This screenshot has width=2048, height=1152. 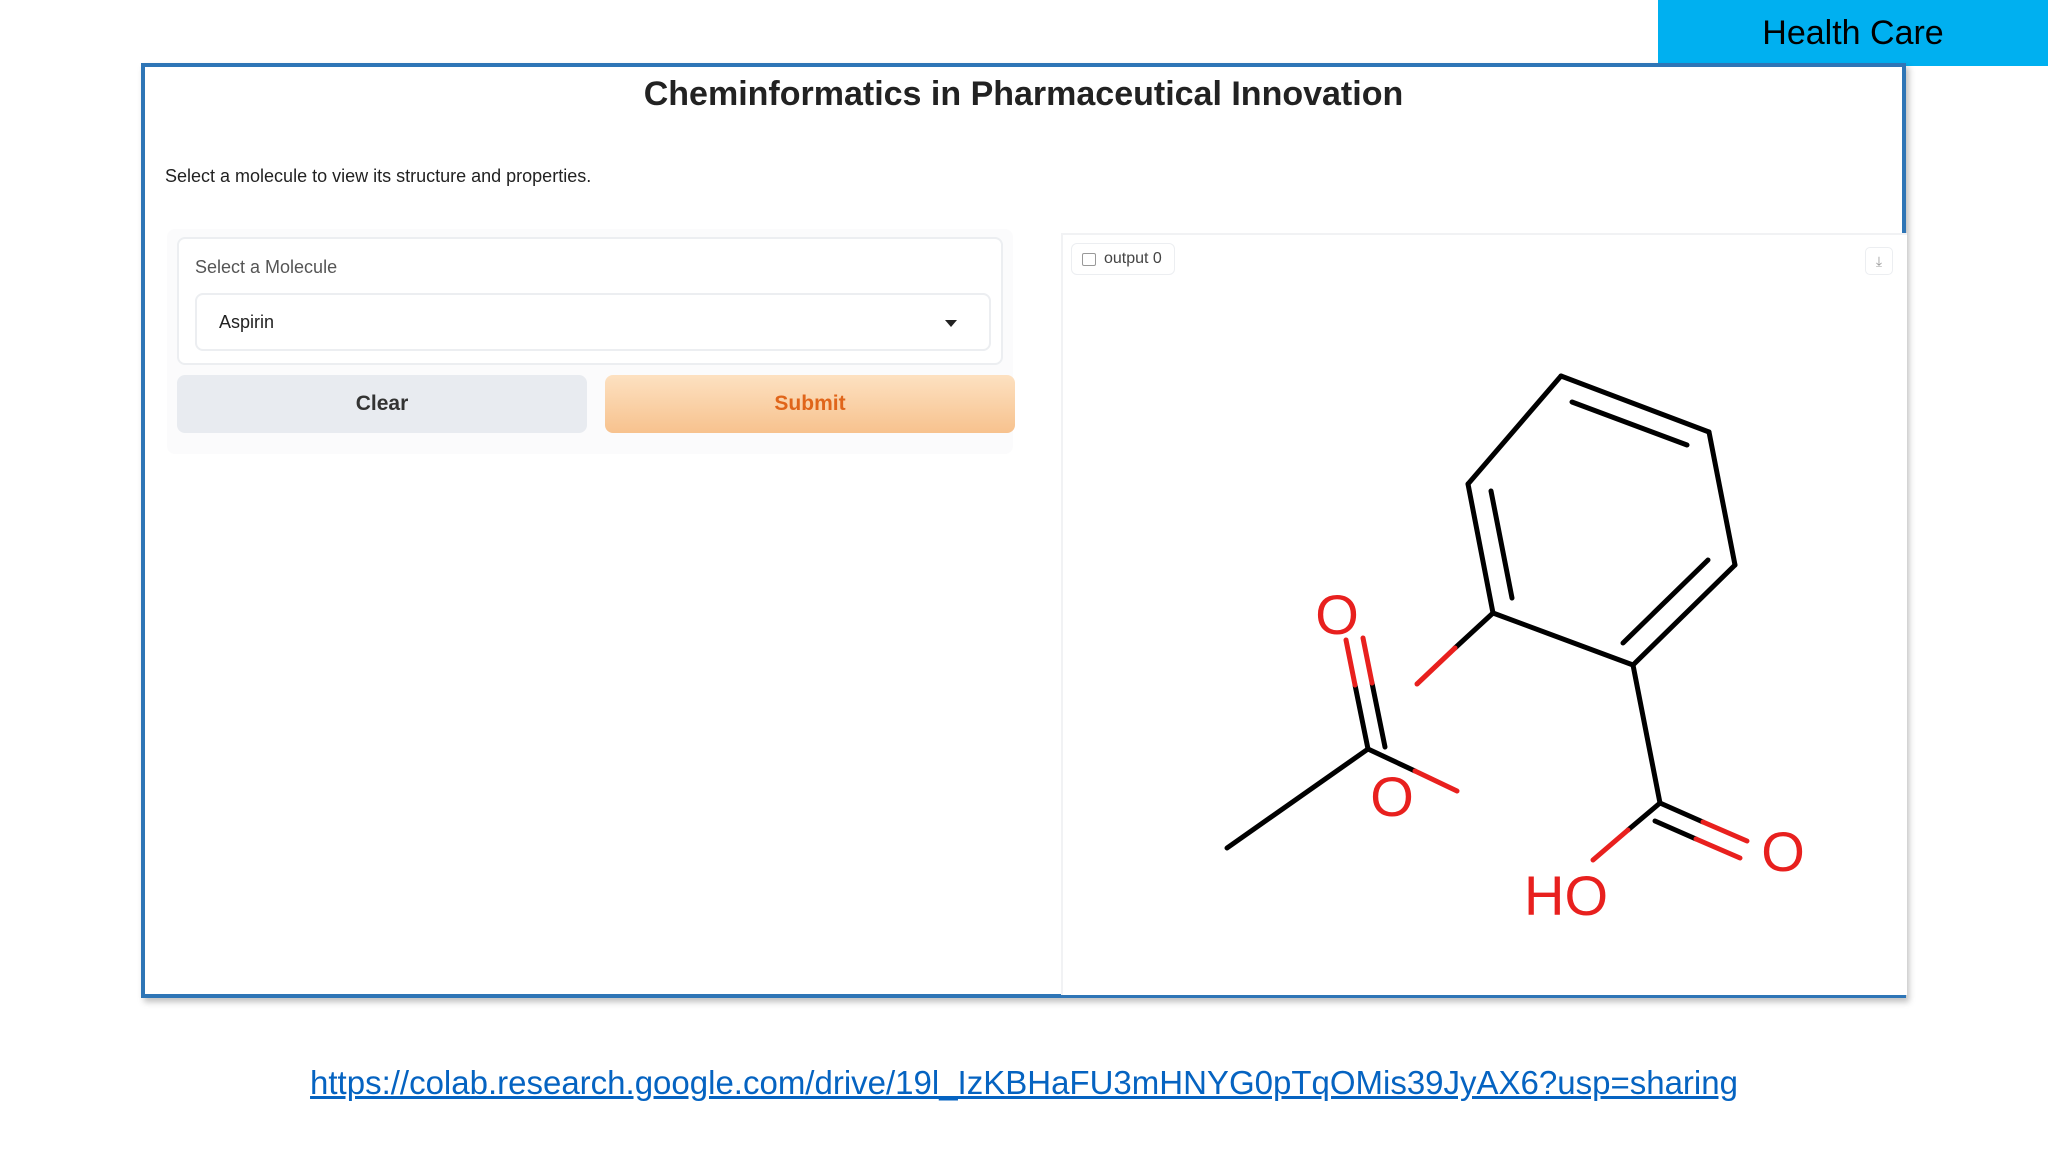 I want to click on atom-o-ester: O, so click(x=1392, y=796).